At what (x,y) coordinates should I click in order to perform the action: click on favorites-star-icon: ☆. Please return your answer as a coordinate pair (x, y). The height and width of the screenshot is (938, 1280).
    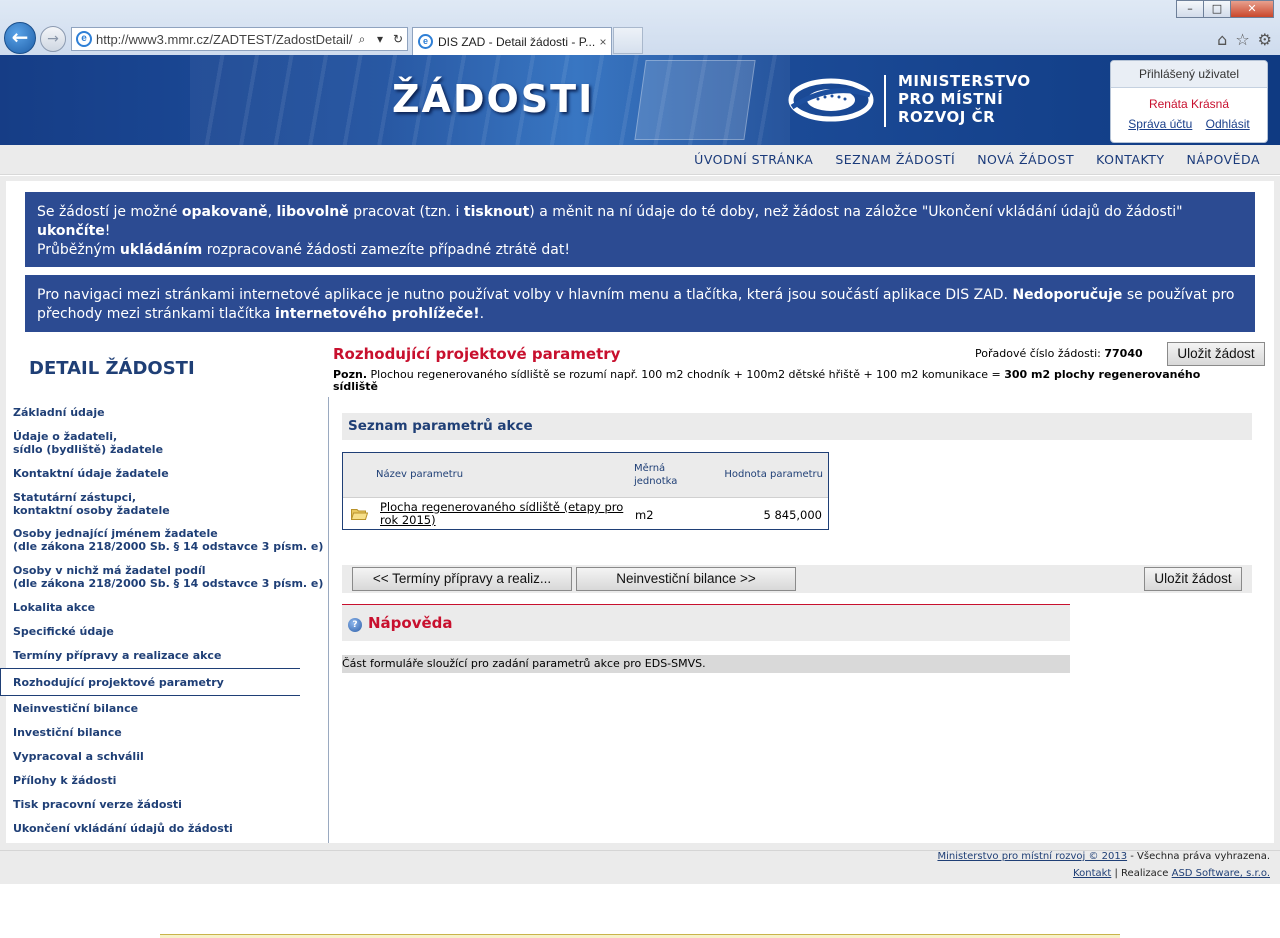
    Looking at the image, I should click on (1242, 39).